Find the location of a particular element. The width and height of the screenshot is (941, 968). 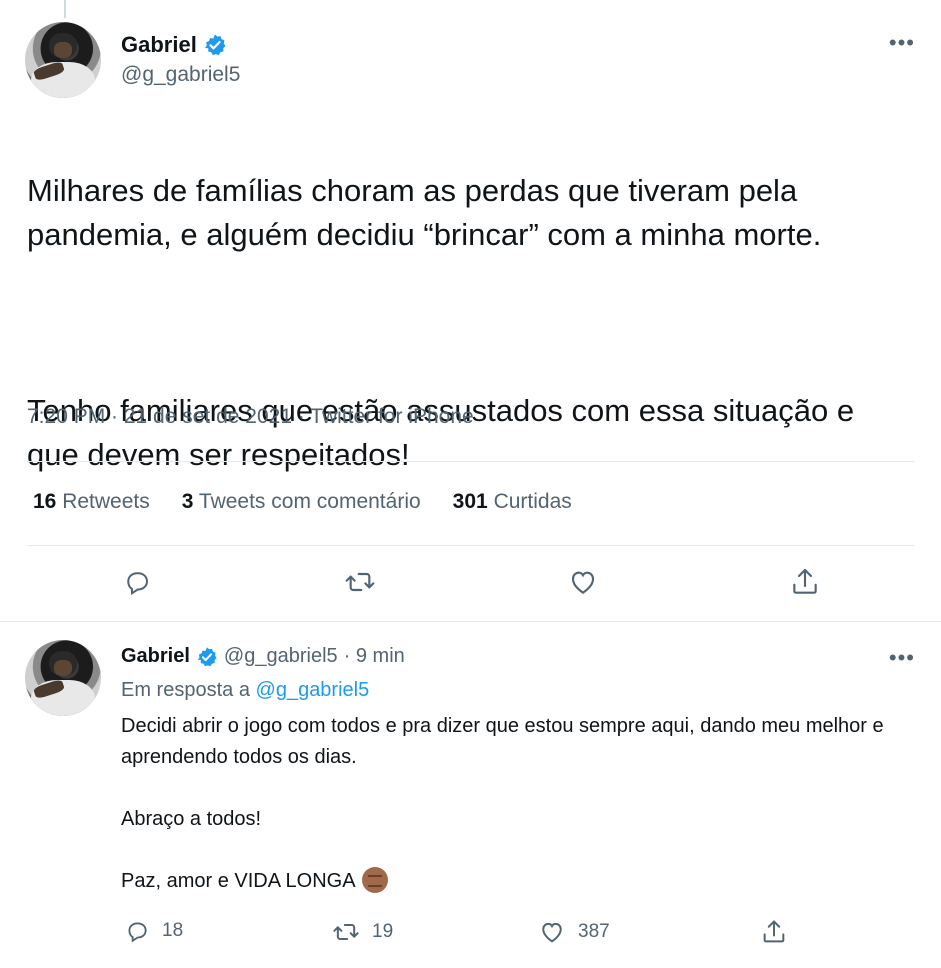

likes-stat: 301 Curtidas is located at coordinates (512, 502).